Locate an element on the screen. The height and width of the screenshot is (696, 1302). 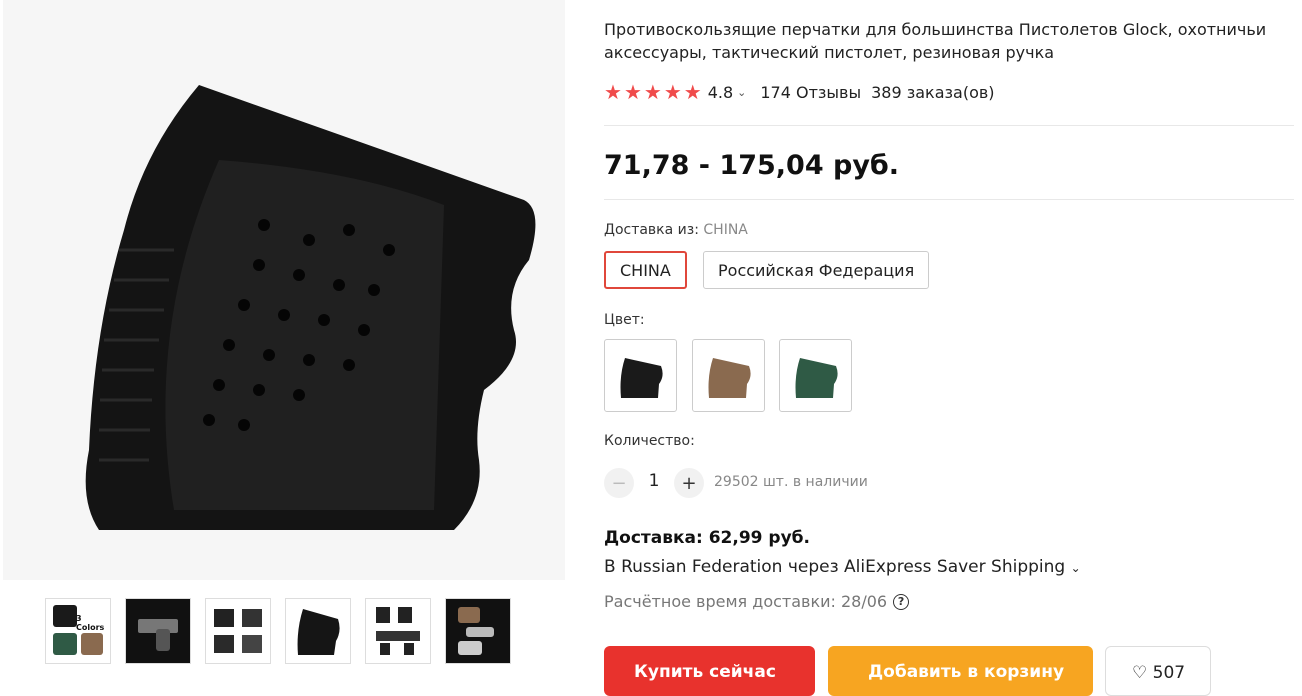
reviews-link: 174 Отзывы is located at coordinates (810, 92).